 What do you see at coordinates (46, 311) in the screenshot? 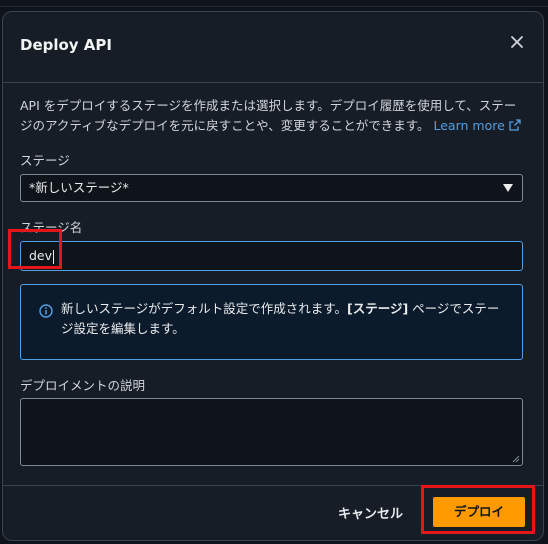
I see `info-icon` at bounding box center [46, 311].